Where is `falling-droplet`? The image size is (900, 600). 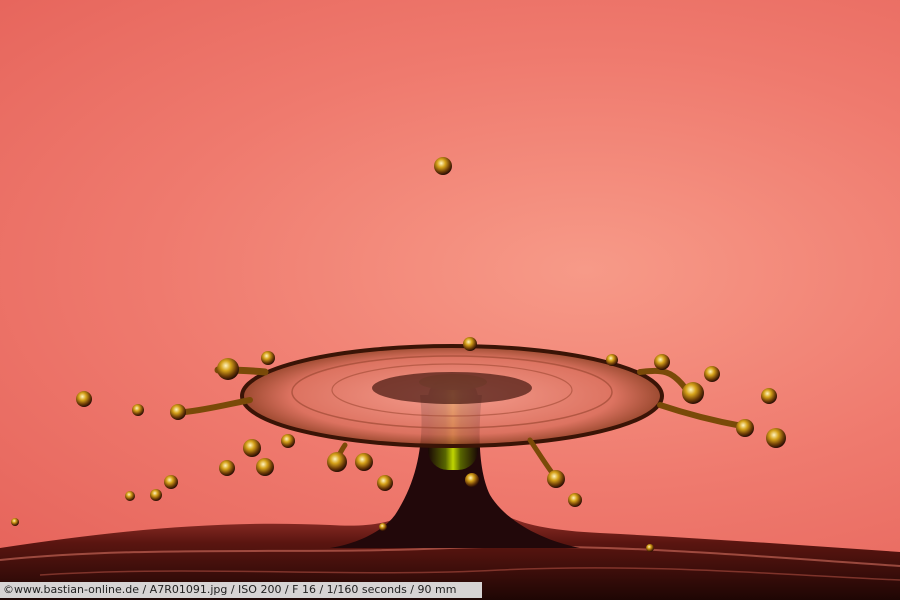 falling-droplet is located at coordinates (443, 166).